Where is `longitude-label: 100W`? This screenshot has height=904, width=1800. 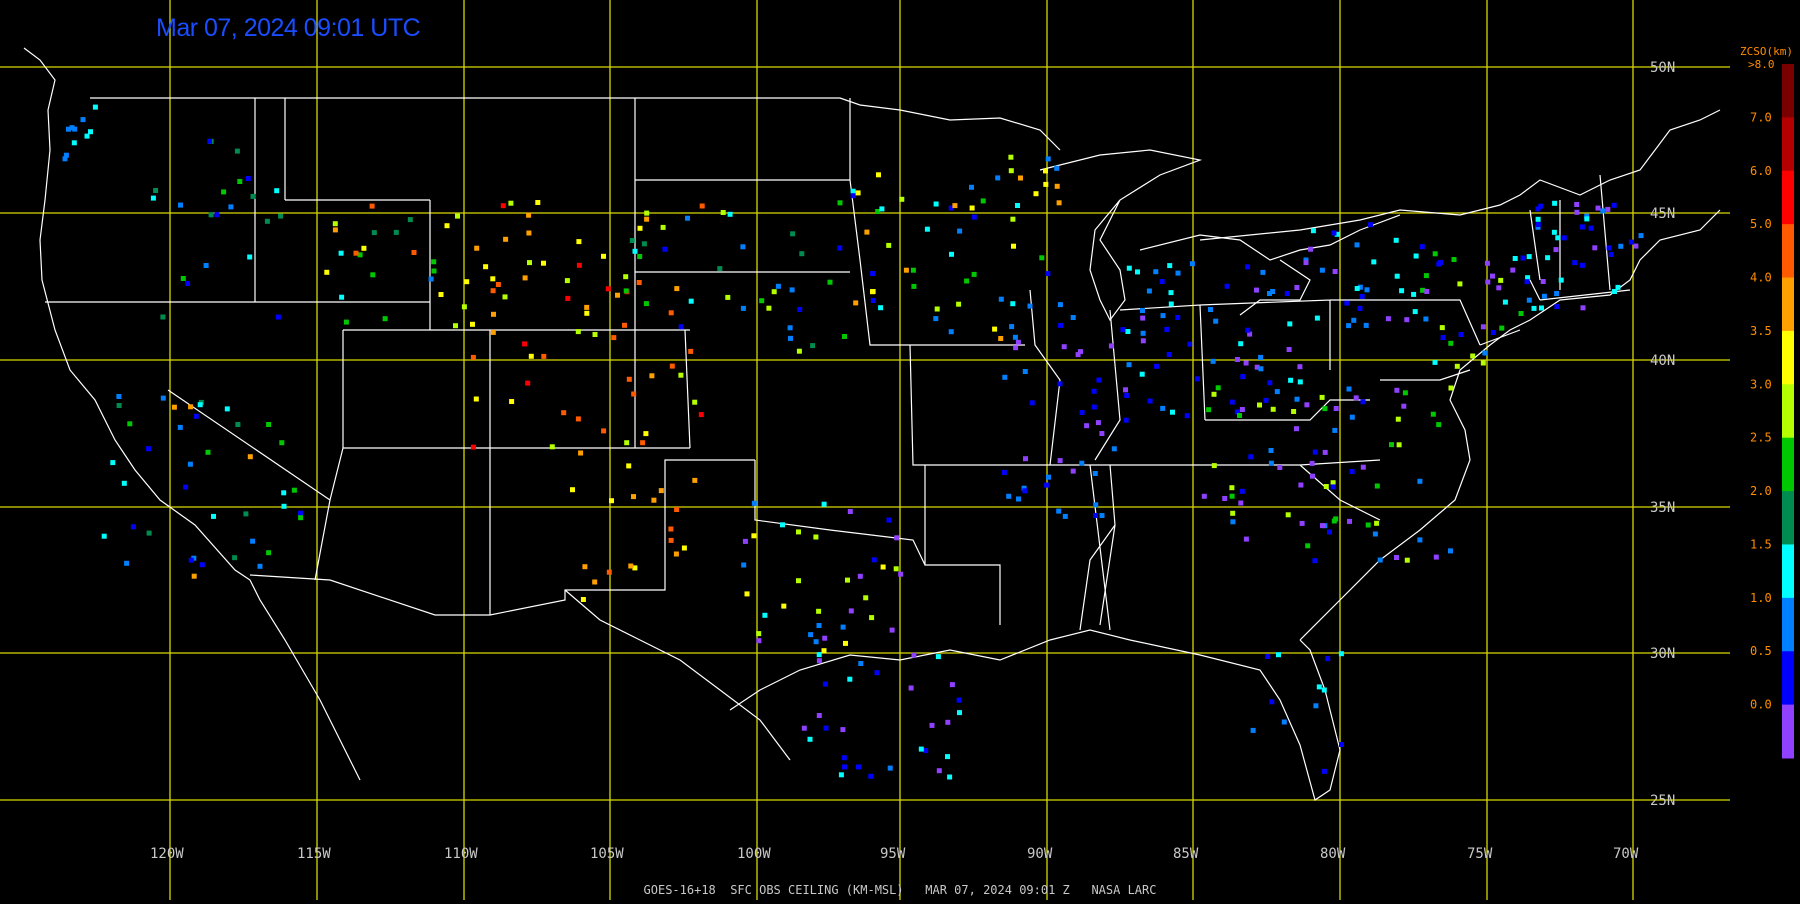 longitude-label: 100W is located at coordinates (754, 854).